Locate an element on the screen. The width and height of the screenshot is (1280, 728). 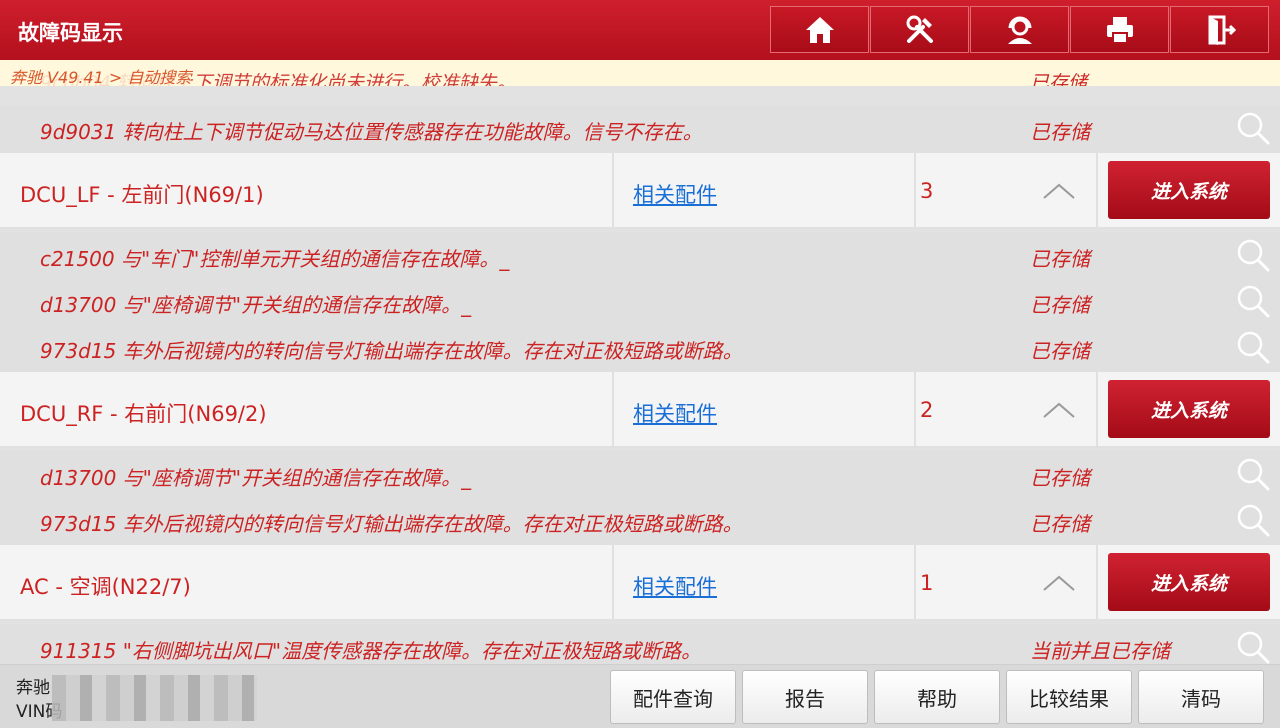
title-bar: 故障码显示 is located at coordinates (640, 30).